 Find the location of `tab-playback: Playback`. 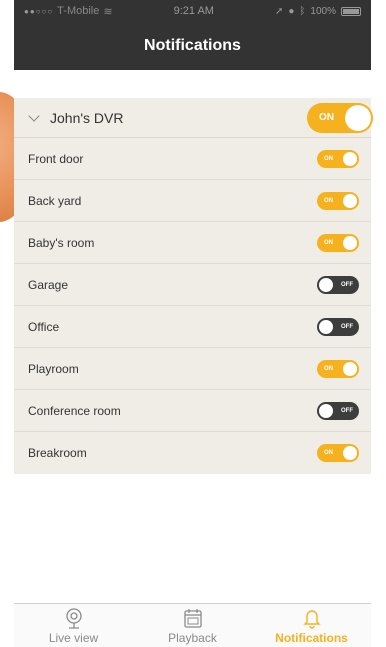

tab-playback: Playback is located at coordinates (192, 625).